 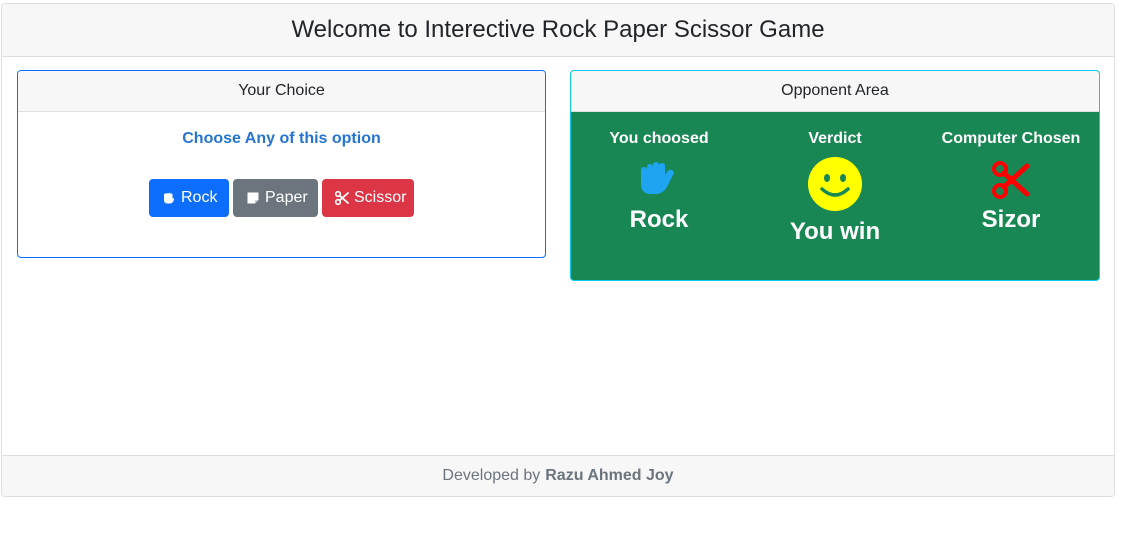 I want to click on computer-chosen-column: Computer Chosen Sizor, so click(x=1011, y=179).